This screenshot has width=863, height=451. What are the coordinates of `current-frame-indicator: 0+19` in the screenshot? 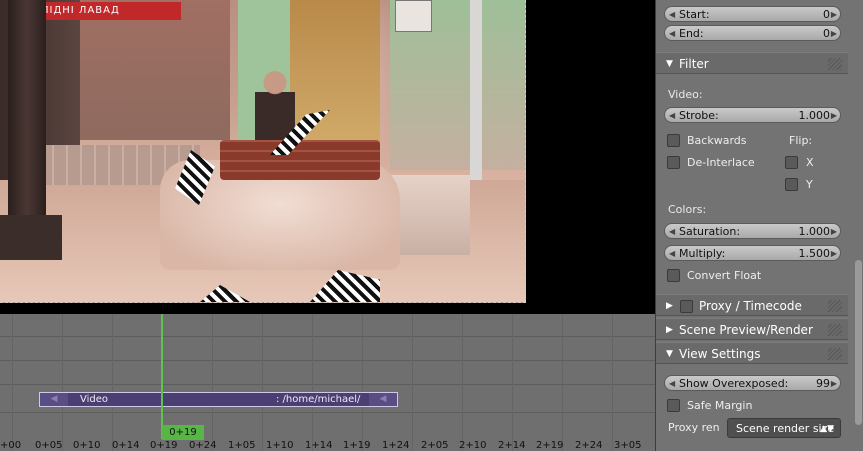 It's located at (183, 432).